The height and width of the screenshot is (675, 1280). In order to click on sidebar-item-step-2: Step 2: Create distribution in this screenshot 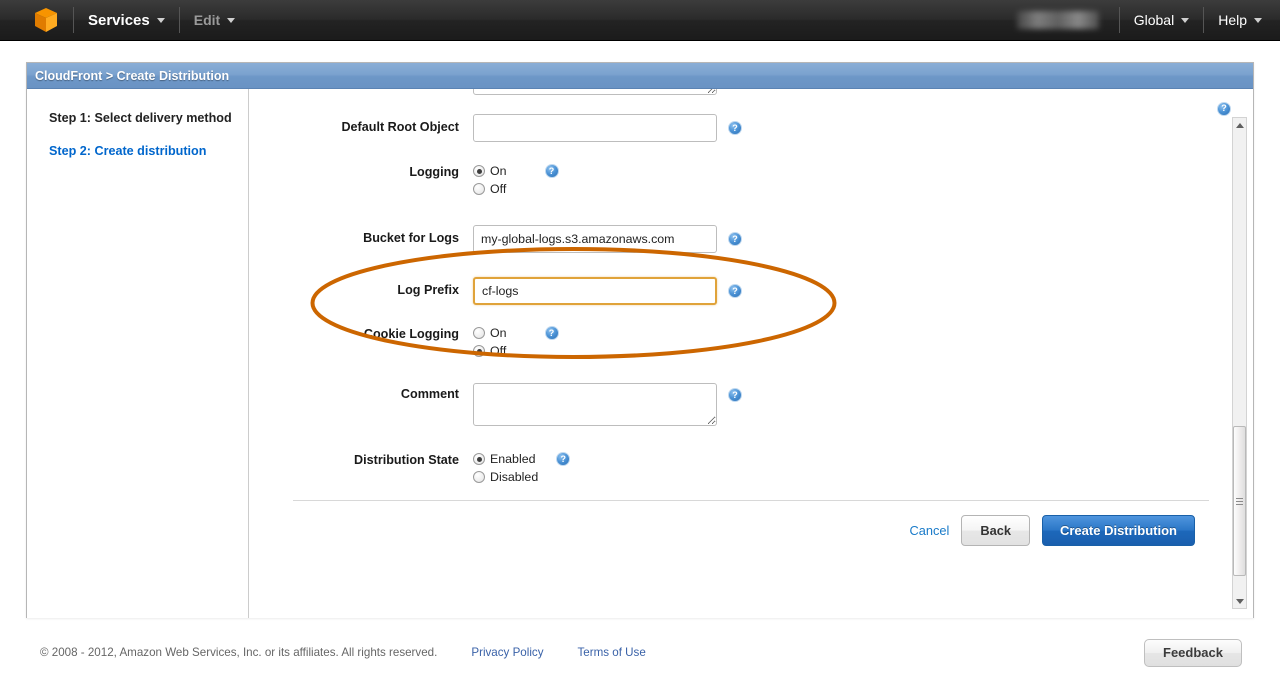, I will do `click(141, 151)`.